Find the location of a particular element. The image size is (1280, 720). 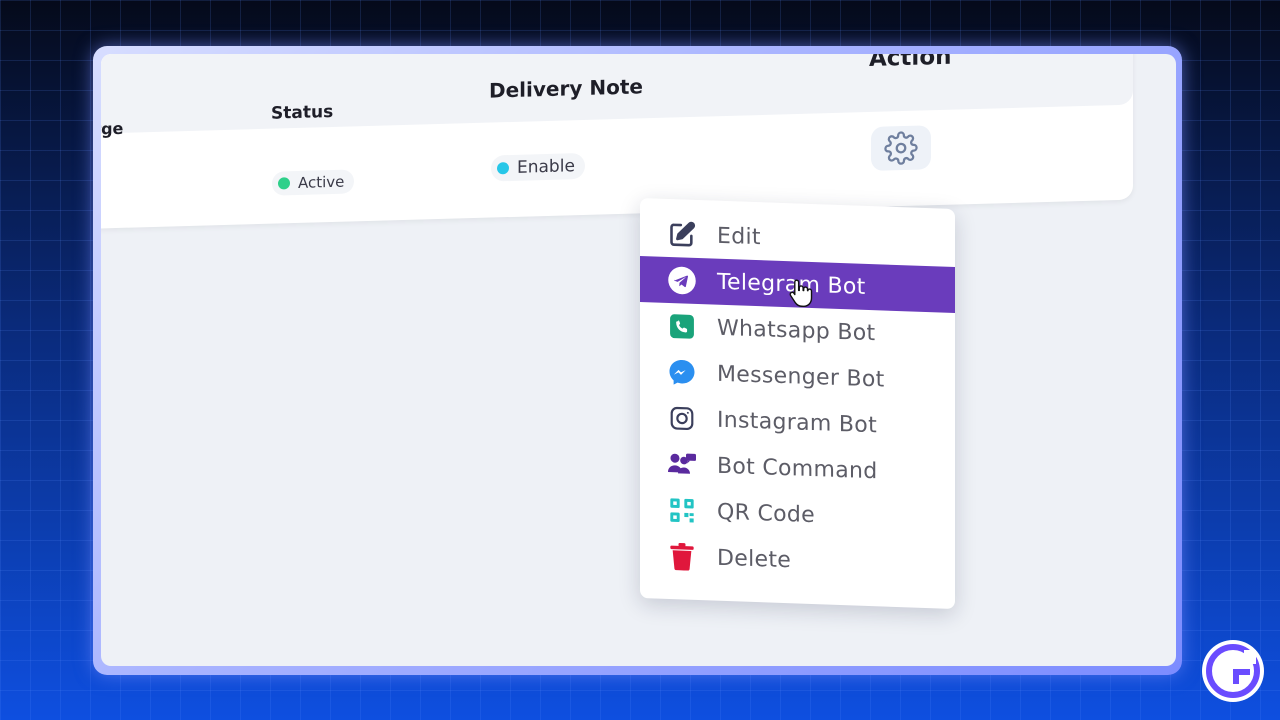

menu-item-label: Delete is located at coordinates (754, 559).